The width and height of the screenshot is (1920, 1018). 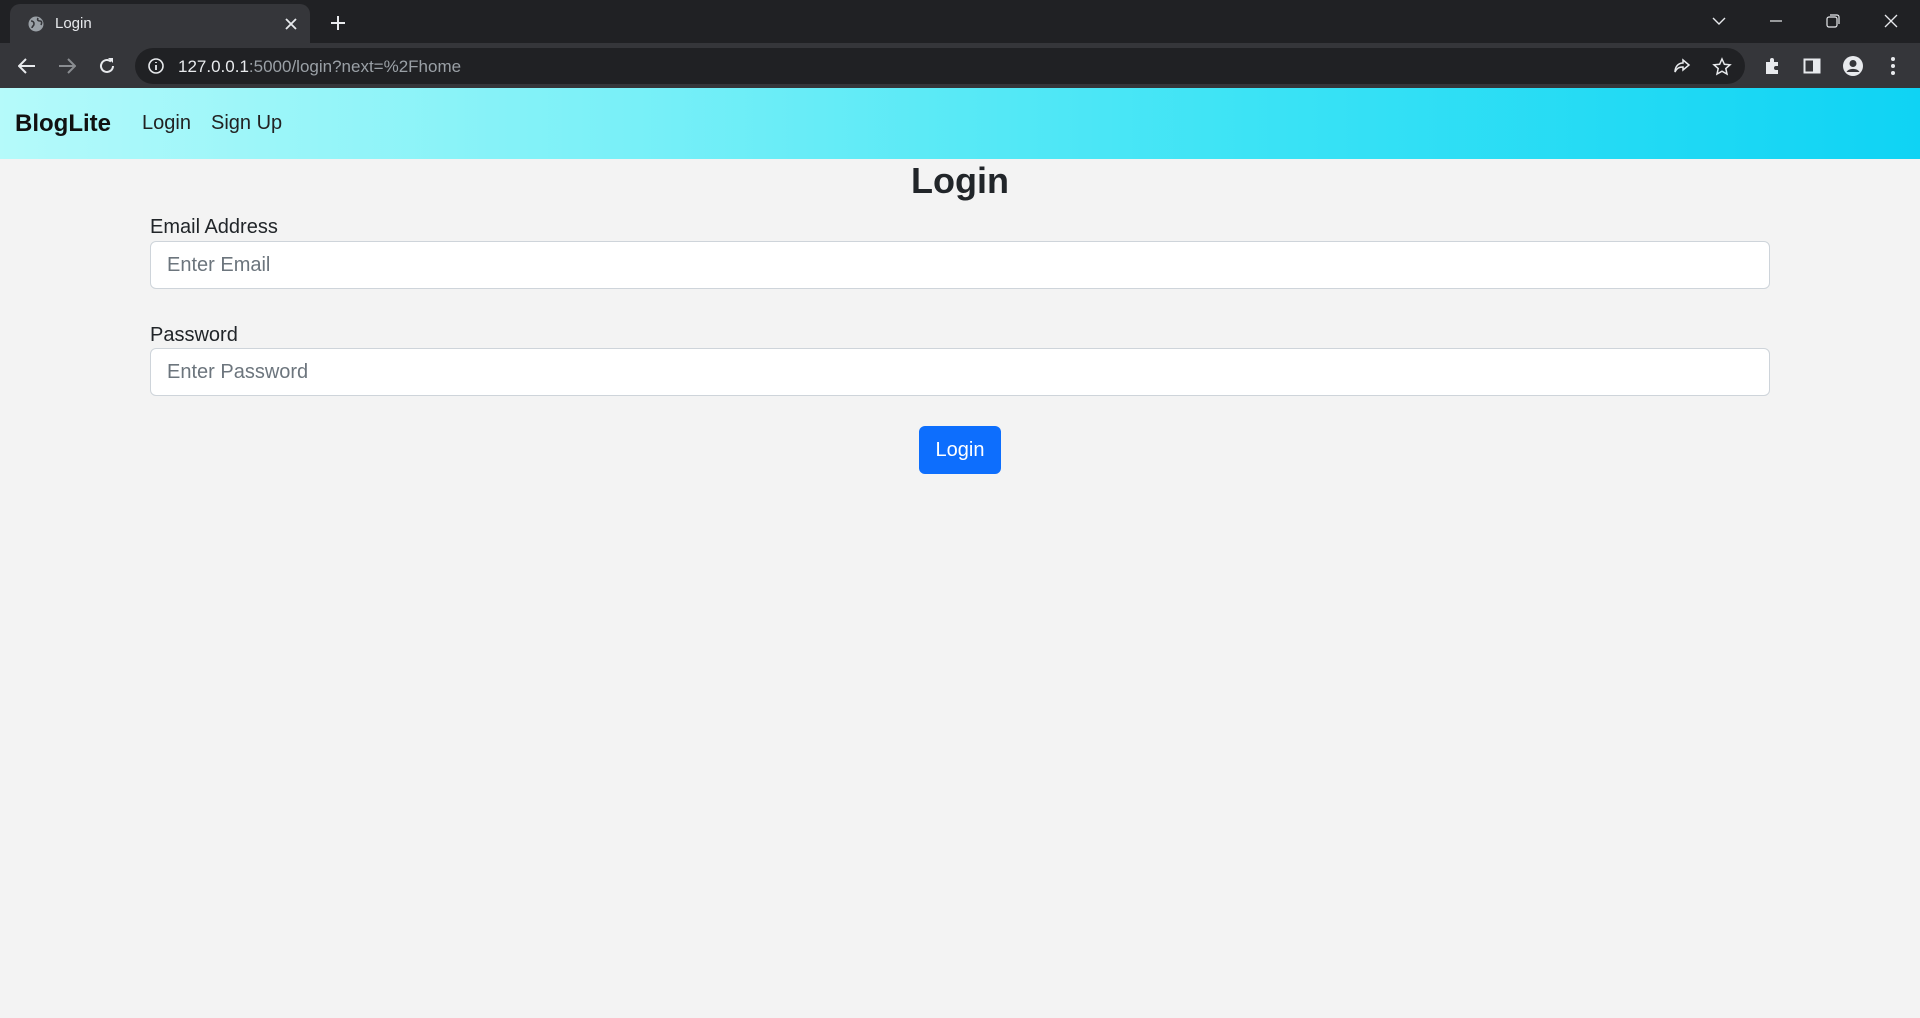 I want to click on forward-arrow-icon, so click(x=67, y=66).